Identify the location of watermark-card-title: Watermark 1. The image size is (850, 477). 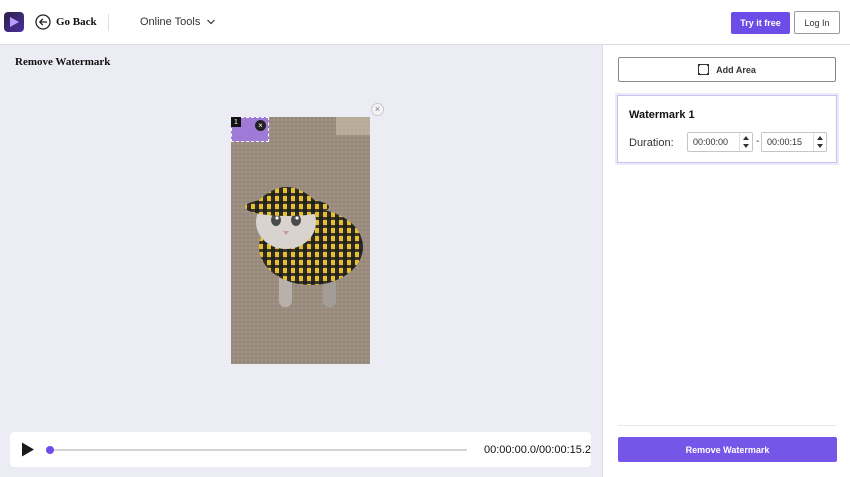
(662, 115).